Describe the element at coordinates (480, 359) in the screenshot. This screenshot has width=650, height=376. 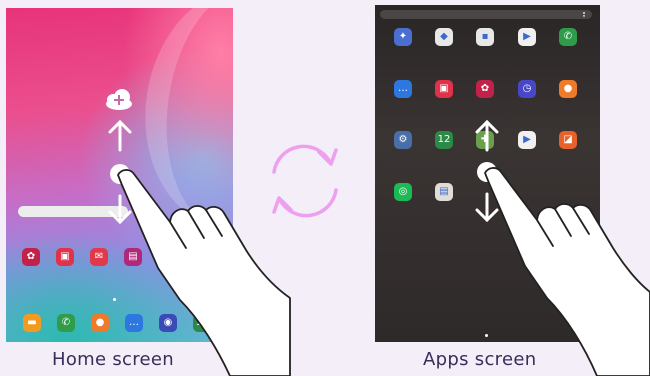
I see `apps-screen-caption: Apps screen` at that location.